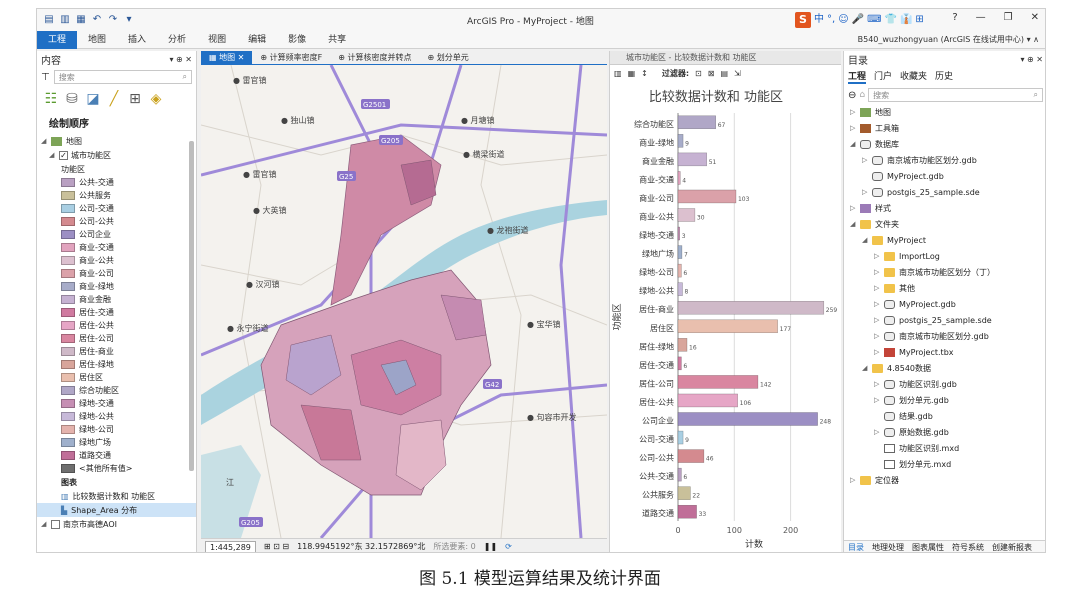 Image resolution: width=1080 pixels, height=591 pixels. I want to click on catalog-item: ◢MyProject, so click(945, 240).